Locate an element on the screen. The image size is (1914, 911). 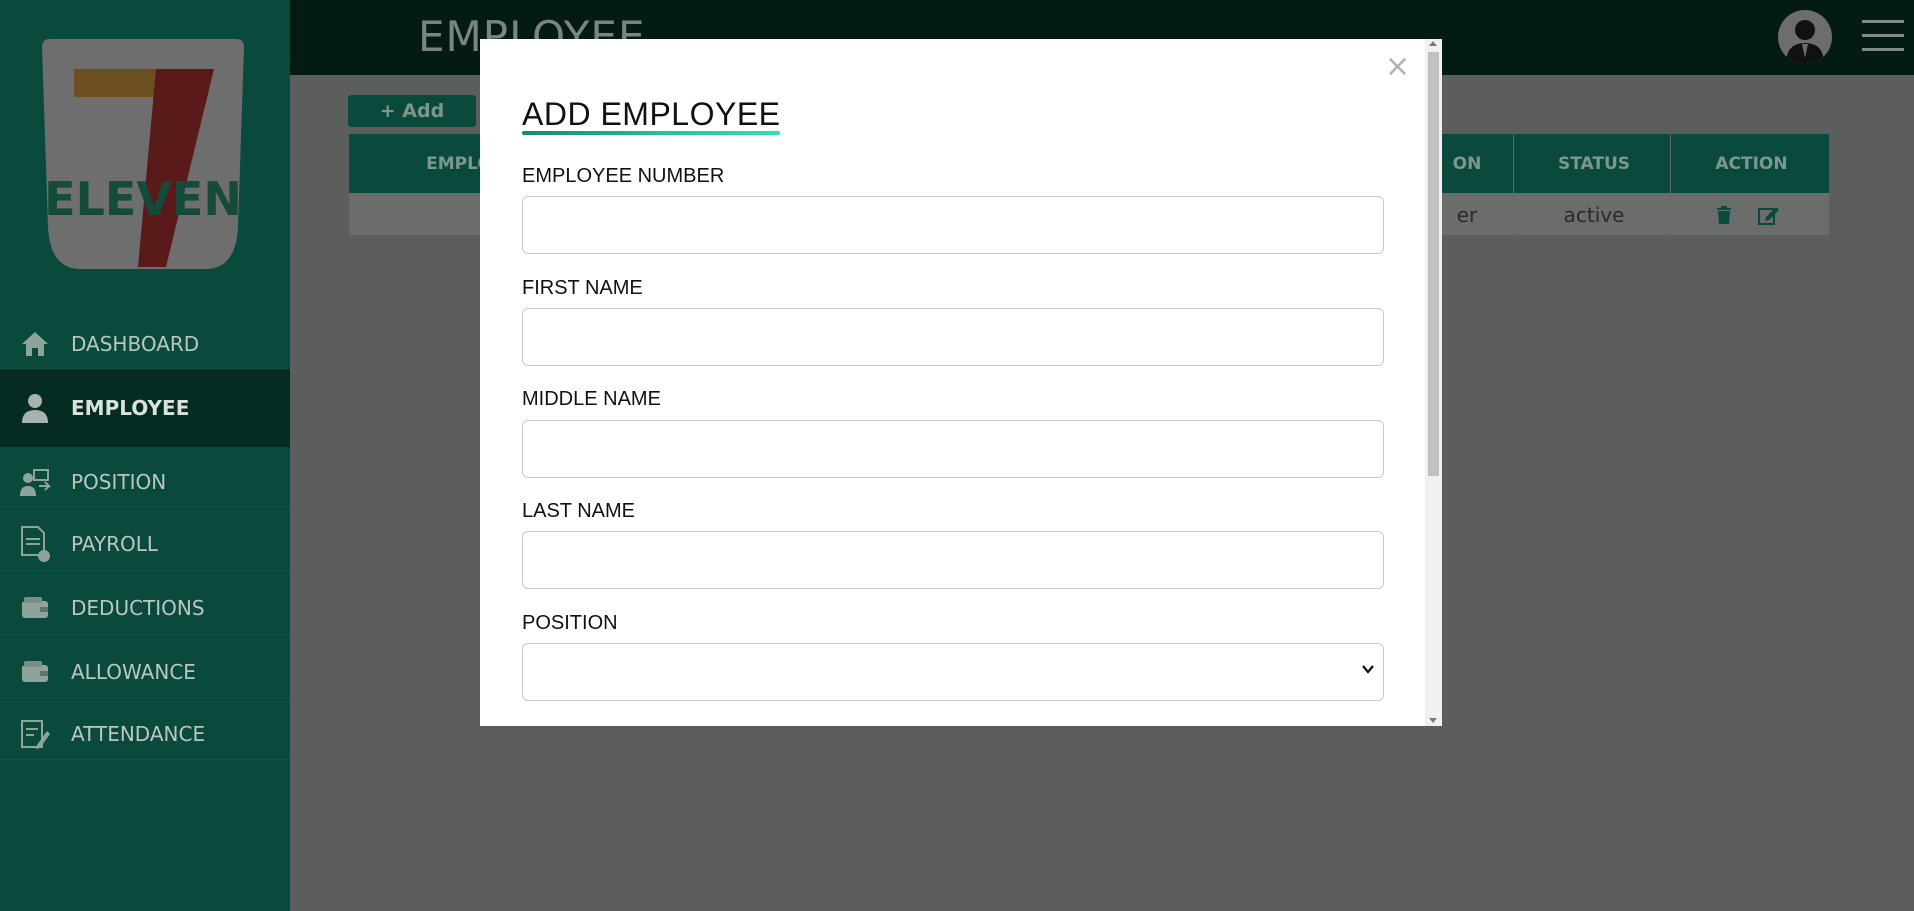
sidebar-item-position: POSITION is located at coordinates (145, 482).